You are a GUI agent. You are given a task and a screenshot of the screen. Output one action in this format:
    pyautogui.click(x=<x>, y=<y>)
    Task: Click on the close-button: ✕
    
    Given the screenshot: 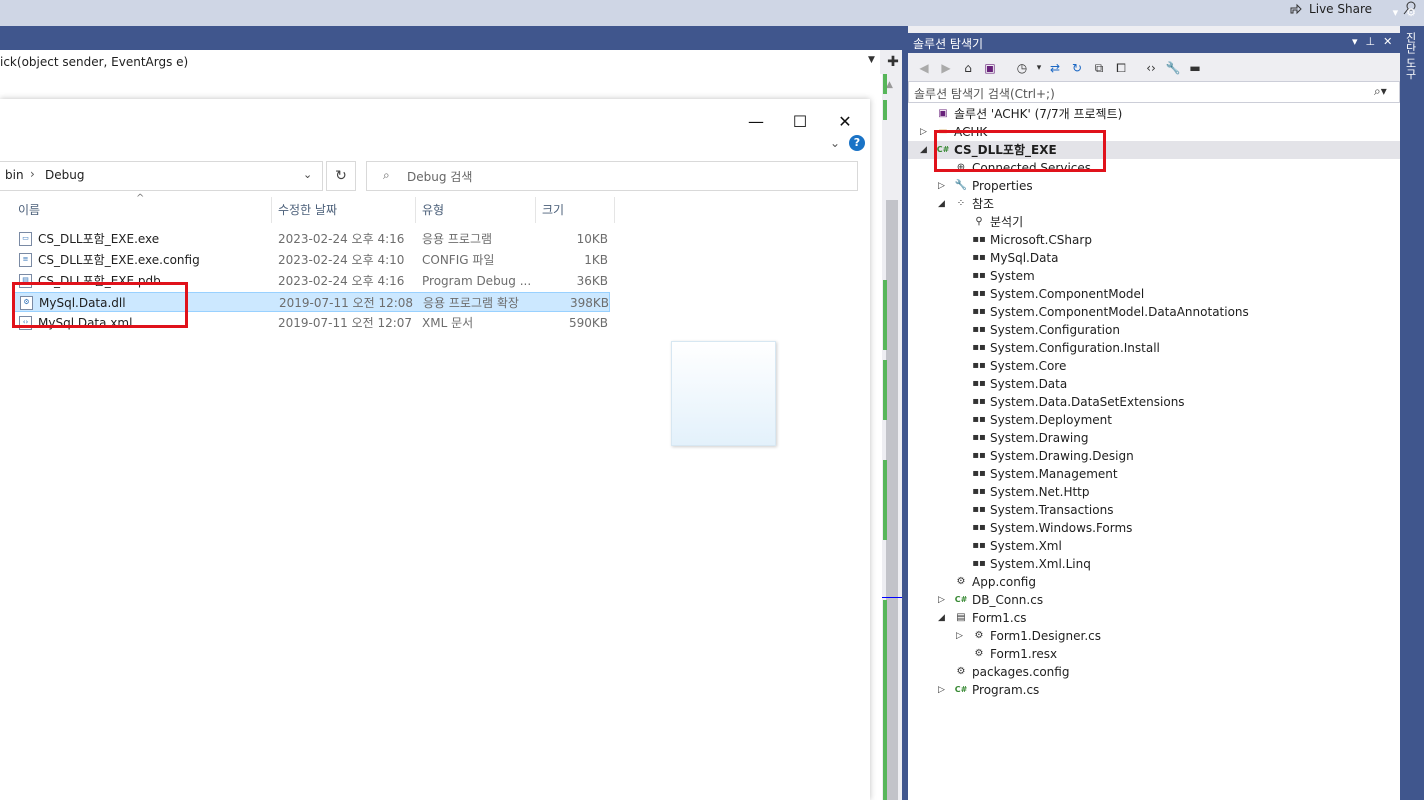 What is the action you would take?
    pyautogui.click(x=845, y=122)
    